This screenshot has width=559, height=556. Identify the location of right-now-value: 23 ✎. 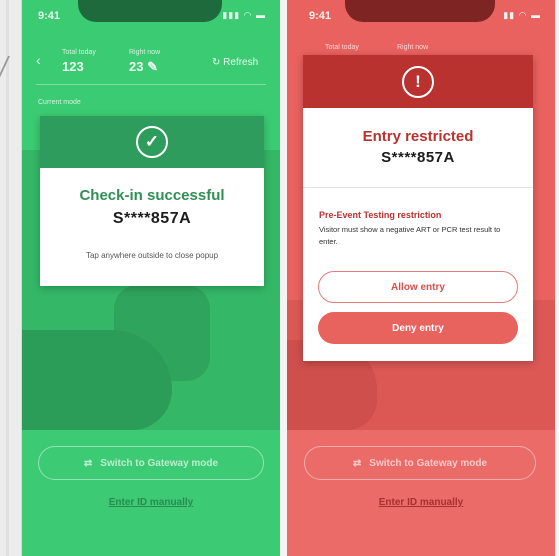
(143, 67).